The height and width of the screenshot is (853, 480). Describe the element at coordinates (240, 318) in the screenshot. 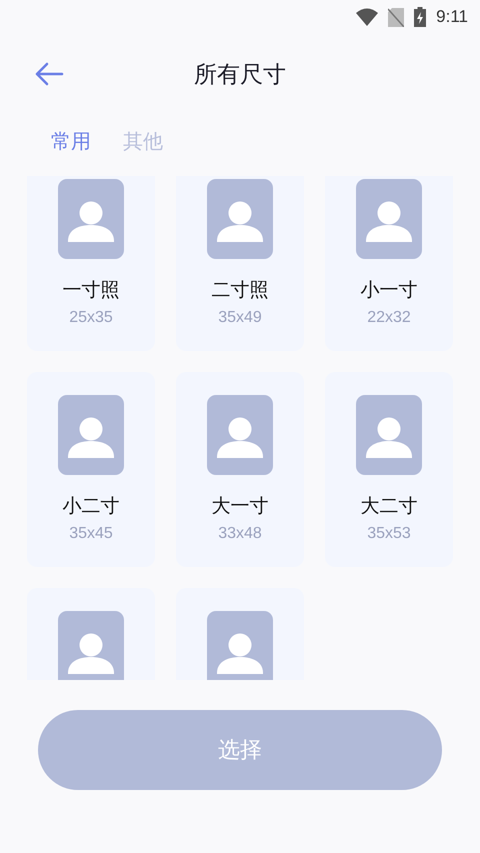

I see `size-dimensions: 35x49` at that location.